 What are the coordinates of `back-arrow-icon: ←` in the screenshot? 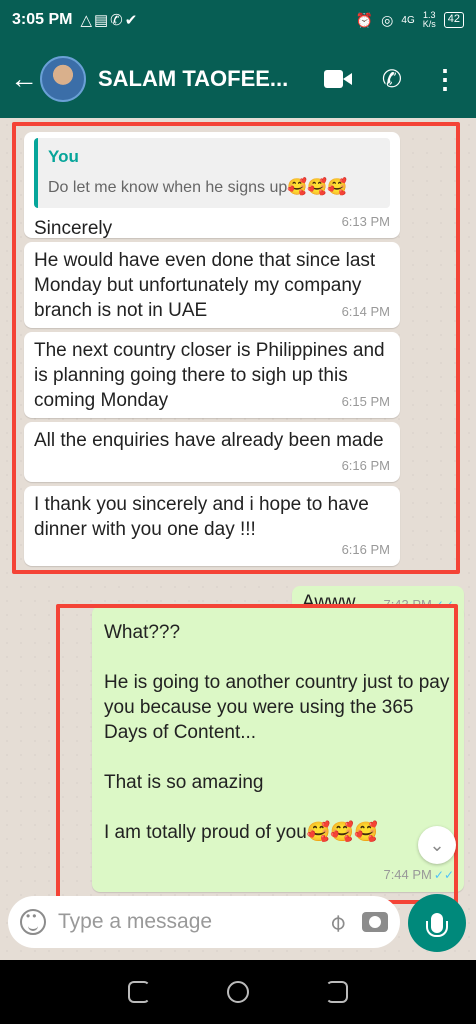 It's located at (25, 79).